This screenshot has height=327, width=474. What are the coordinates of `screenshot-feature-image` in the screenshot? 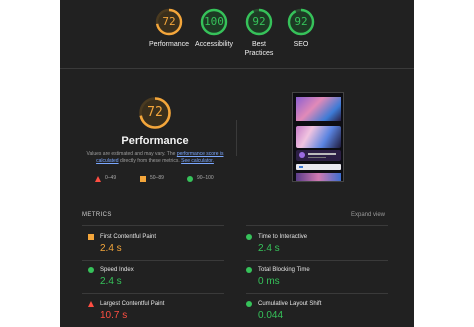 It's located at (318, 137).